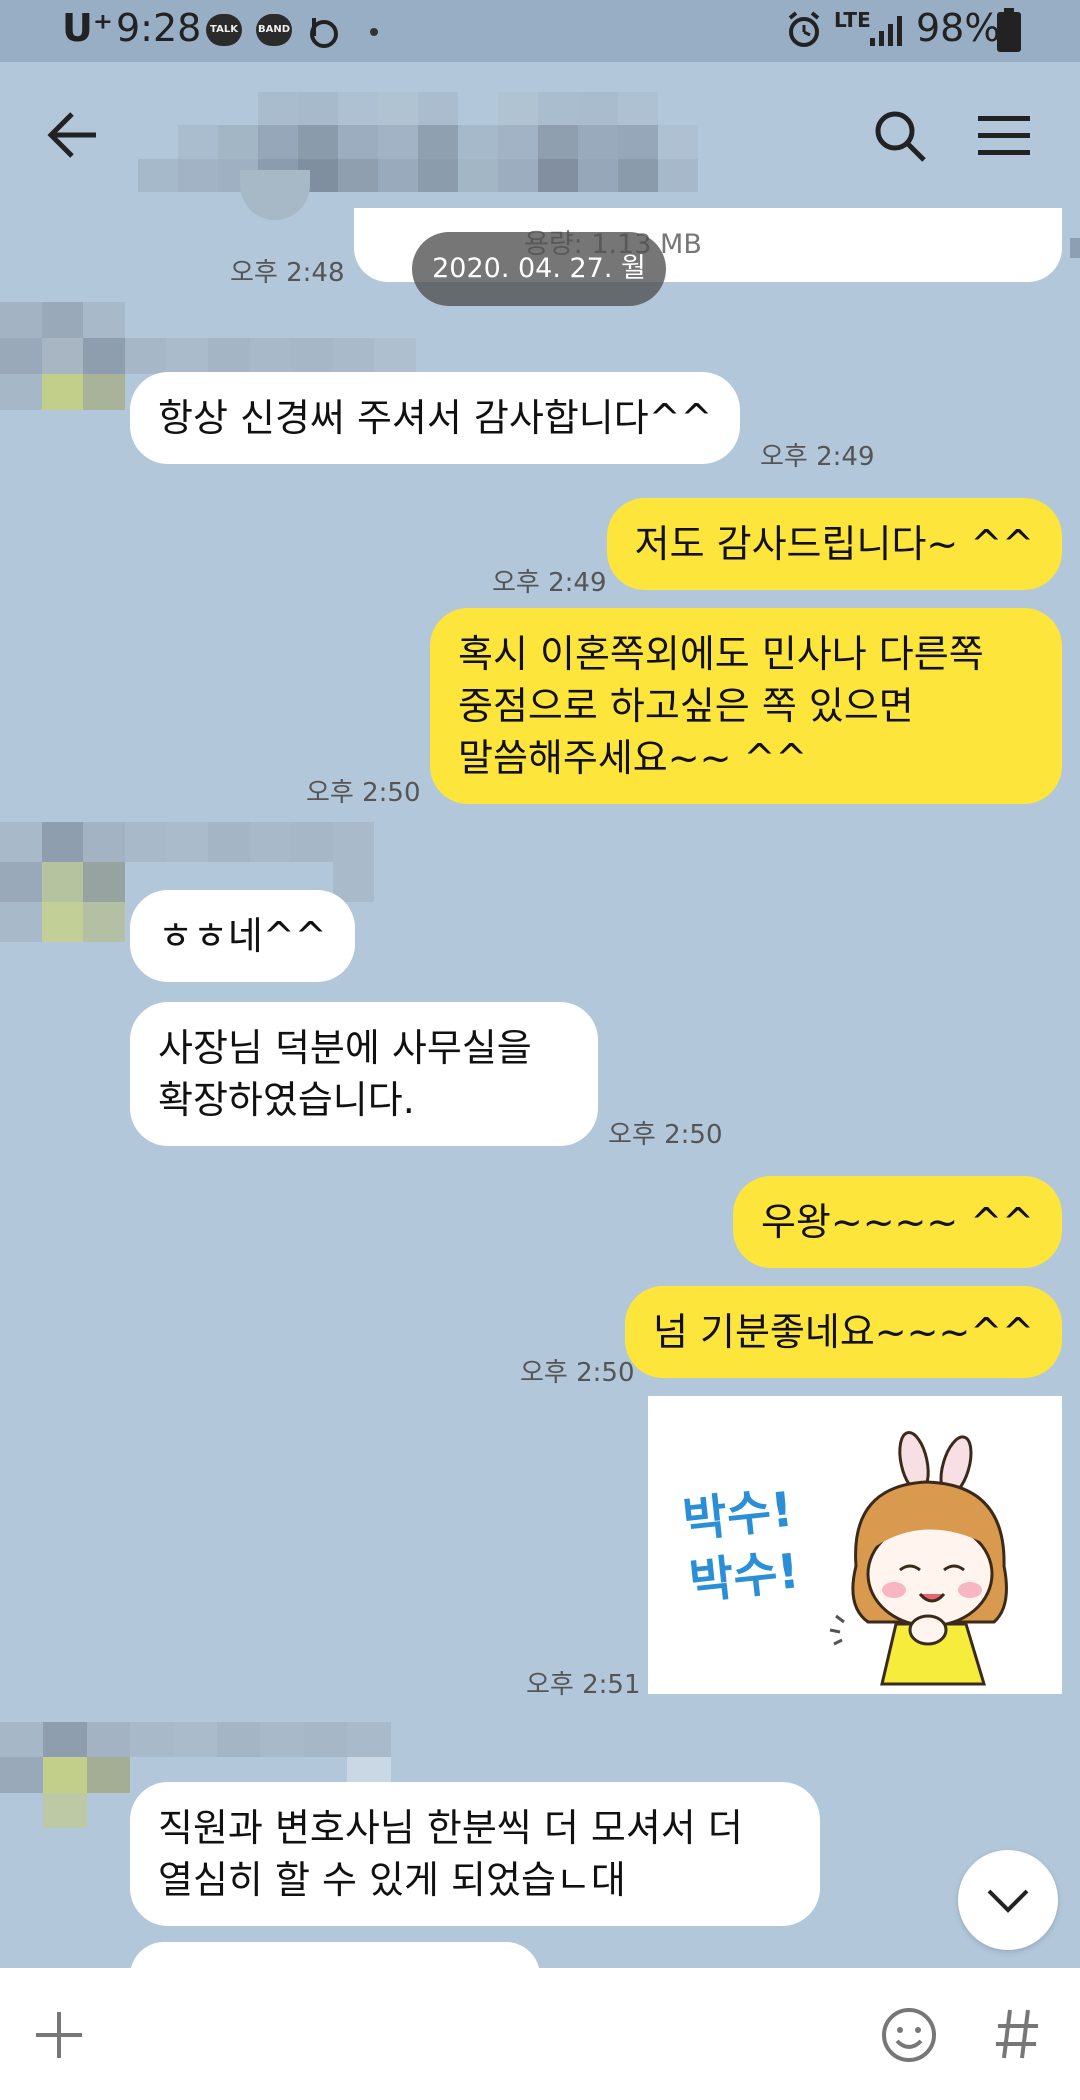 The image size is (1080, 2100). Describe the element at coordinates (909, 2035) in the screenshot. I see `emoji-icon` at that location.